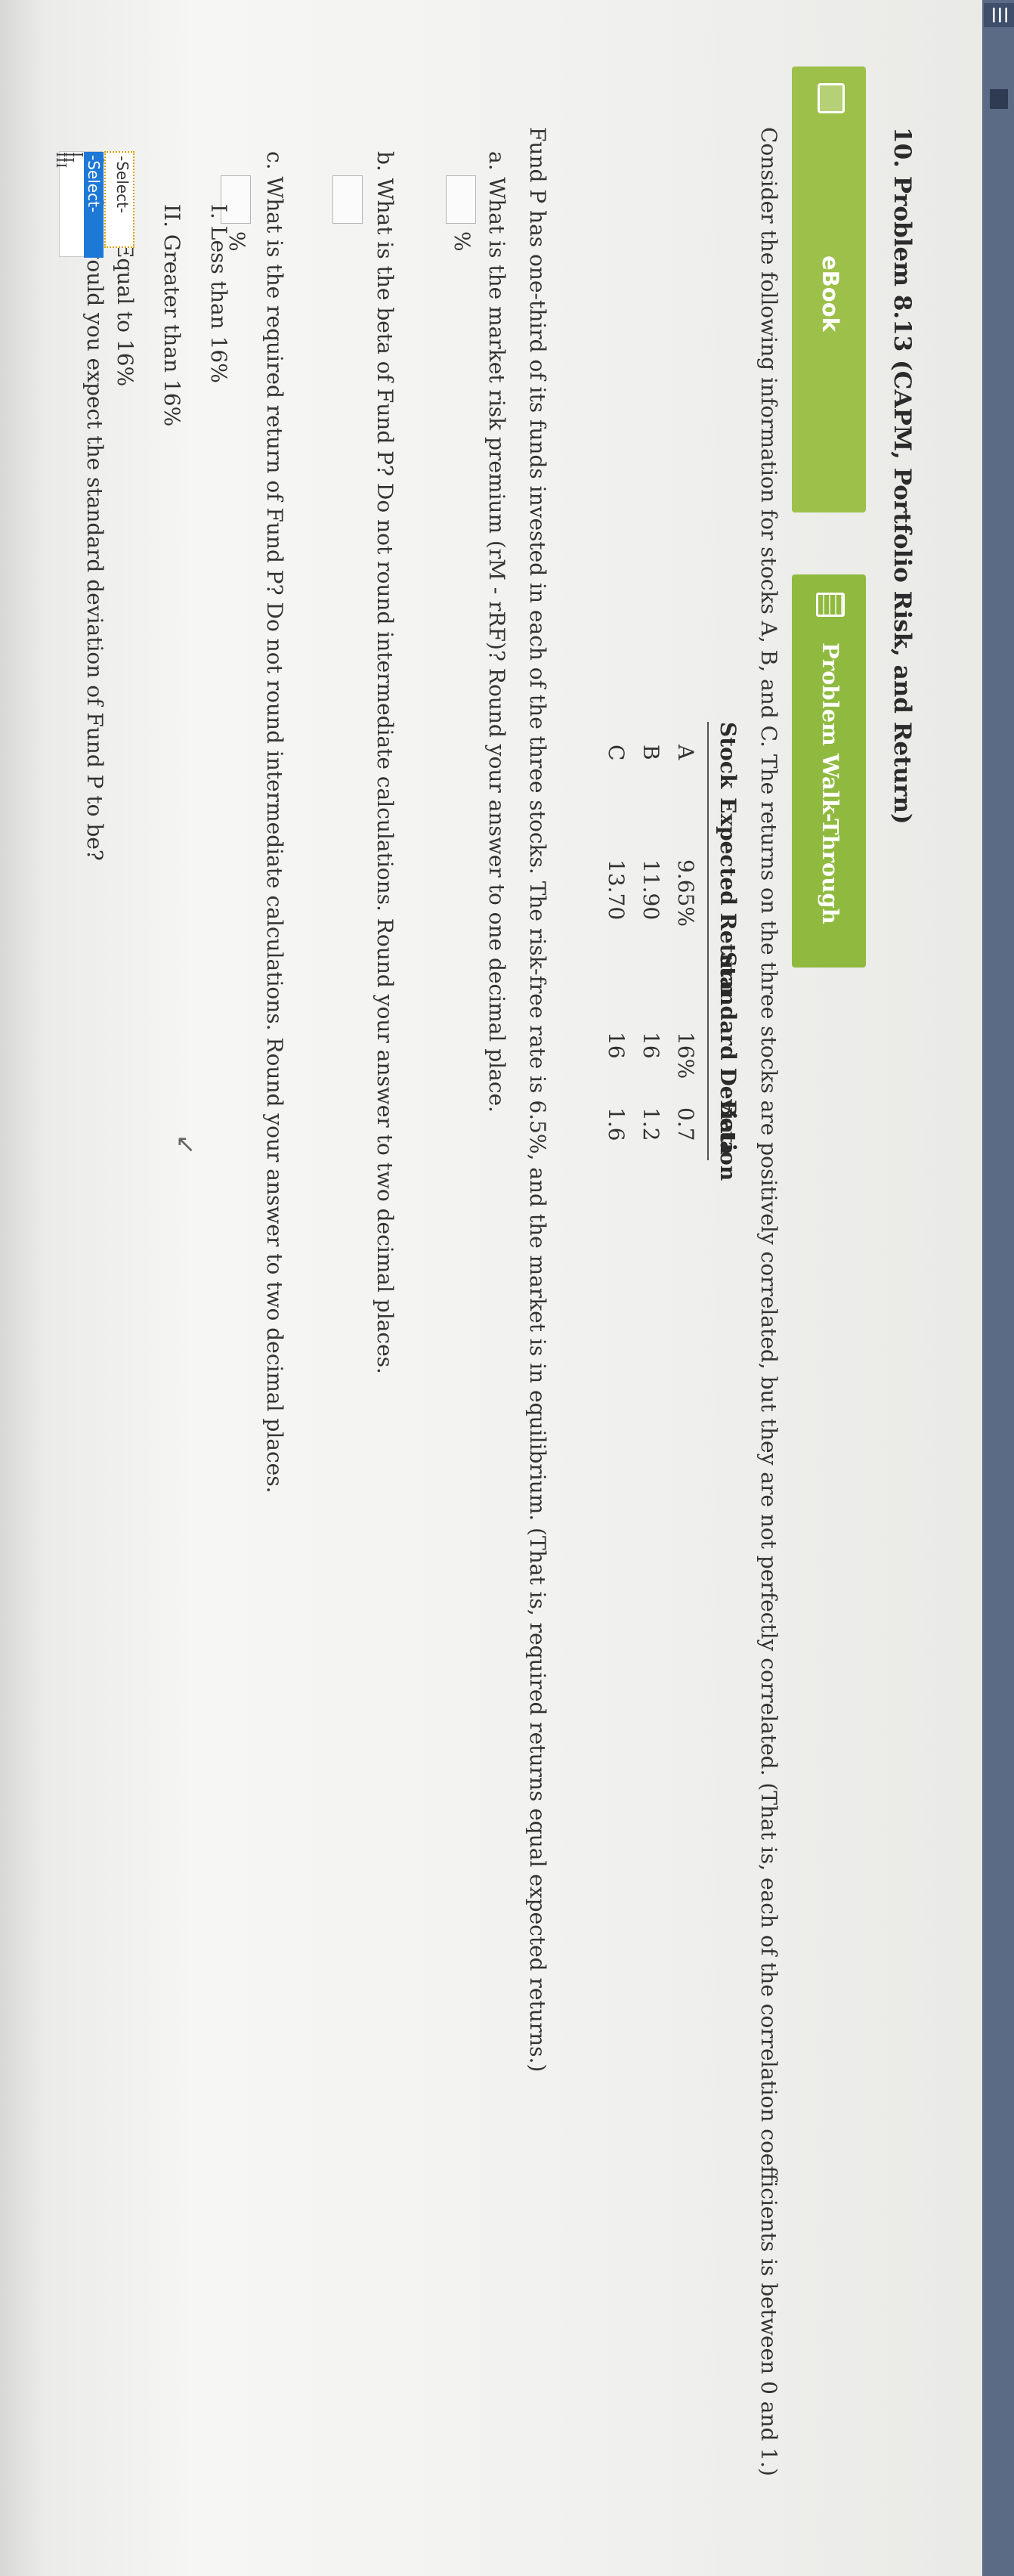  What do you see at coordinates (830, 293) in the screenshot?
I see `ebook-button-label: eBook` at bounding box center [830, 293].